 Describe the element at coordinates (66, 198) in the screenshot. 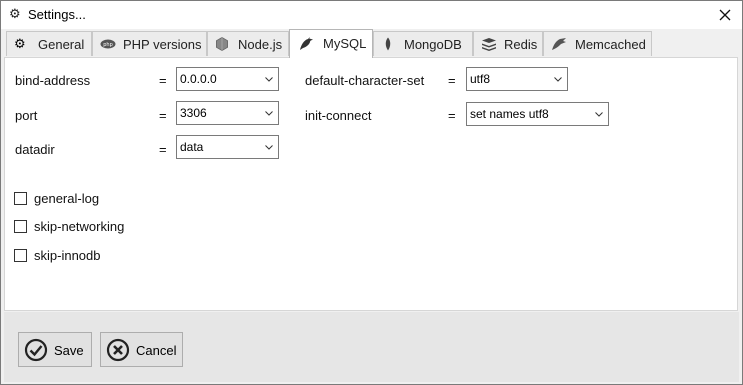

I see `general-log-label: general-log` at that location.